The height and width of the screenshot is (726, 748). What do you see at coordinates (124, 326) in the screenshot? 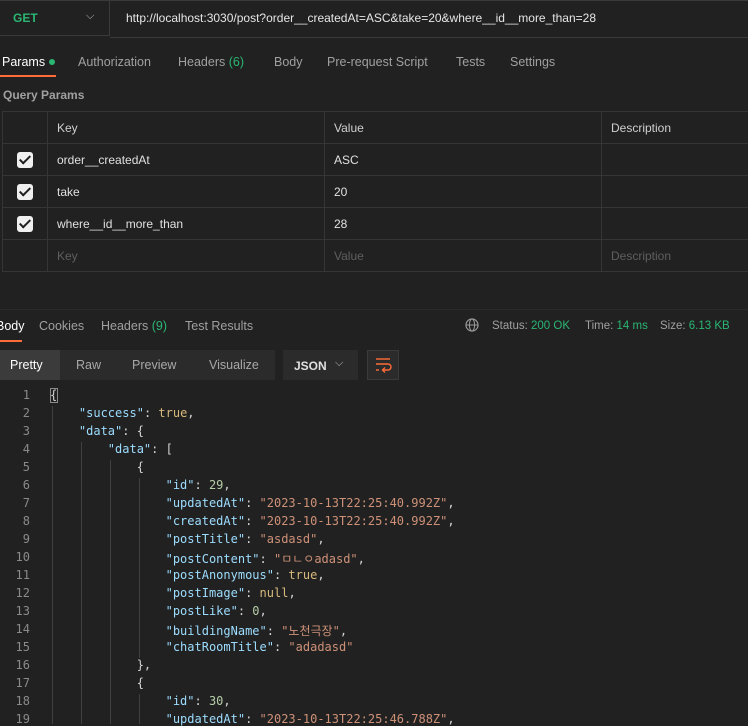
I see `response-headers-label: Headers` at bounding box center [124, 326].